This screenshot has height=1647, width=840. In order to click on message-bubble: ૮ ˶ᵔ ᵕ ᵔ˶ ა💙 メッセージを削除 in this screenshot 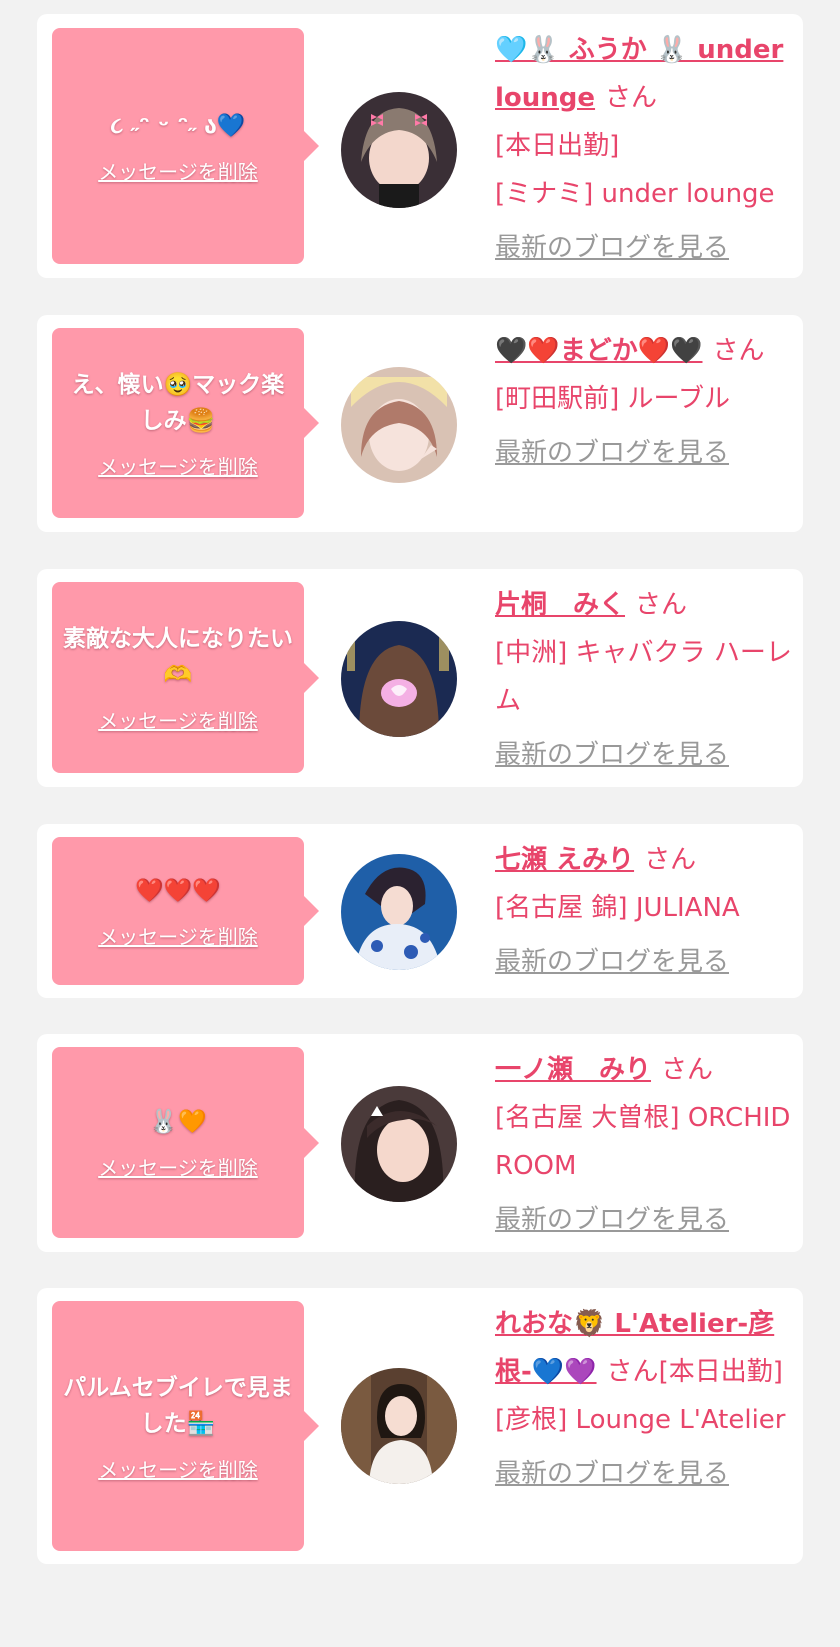, I will do `click(185, 146)`.